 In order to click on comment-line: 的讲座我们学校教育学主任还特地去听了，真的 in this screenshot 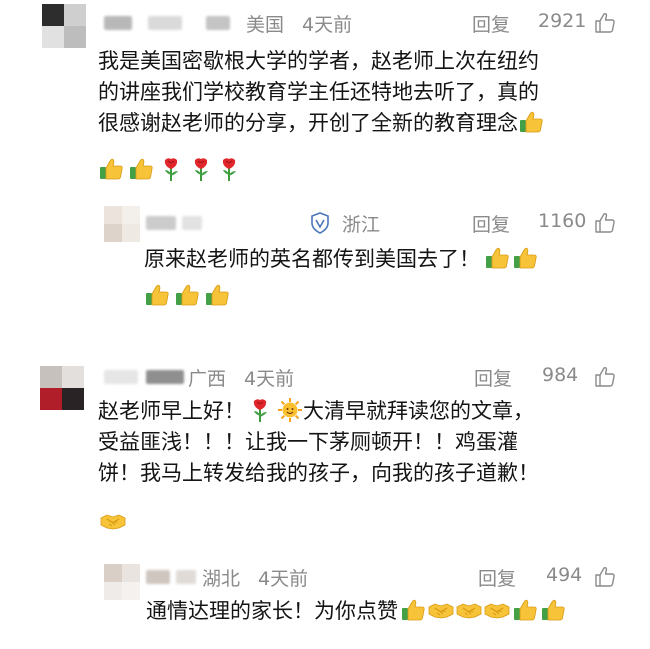, I will do `click(318, 92)`.